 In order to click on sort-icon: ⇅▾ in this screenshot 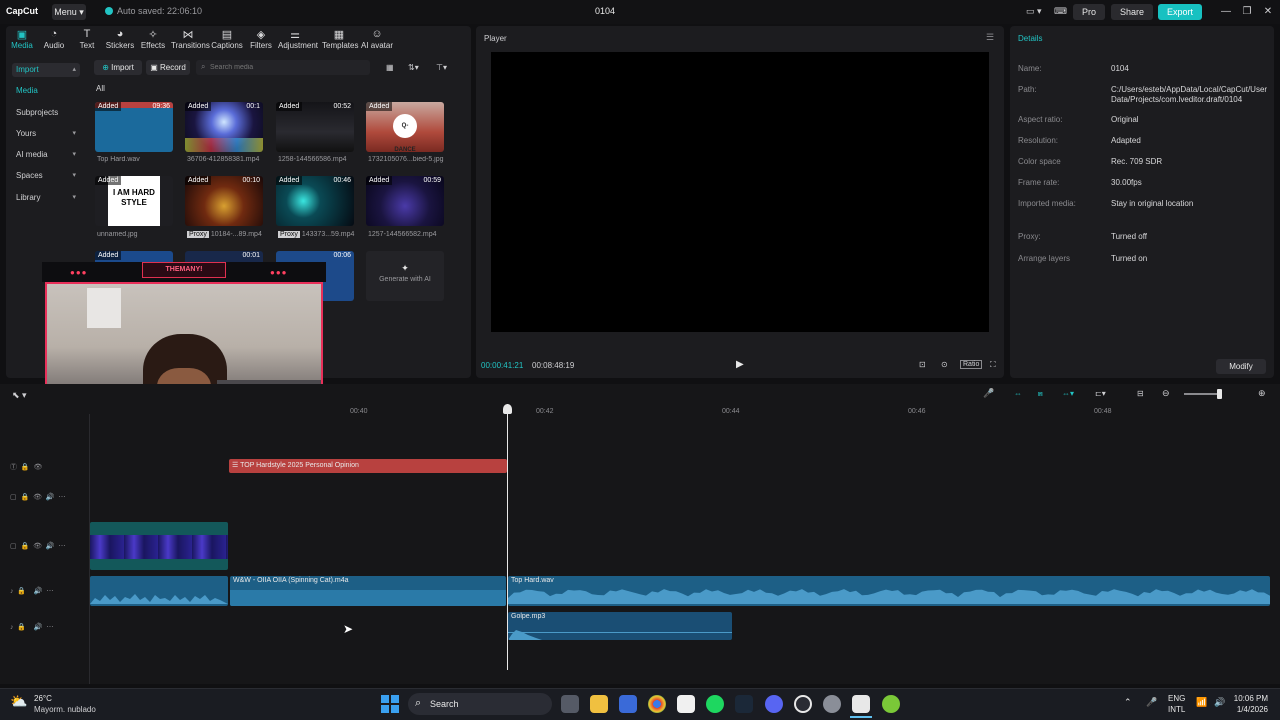, I will do `click(413, 67)`.